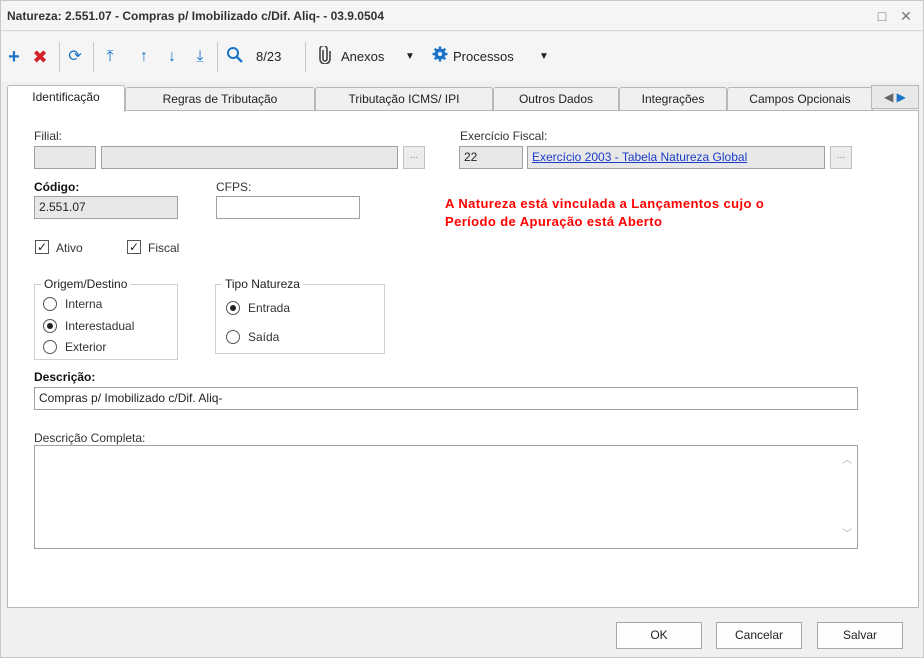  What do you see at coordinates (888, 97) in the screenshot?
I see `arrow-left-icon: ◀` at bounding box center [888, 97].